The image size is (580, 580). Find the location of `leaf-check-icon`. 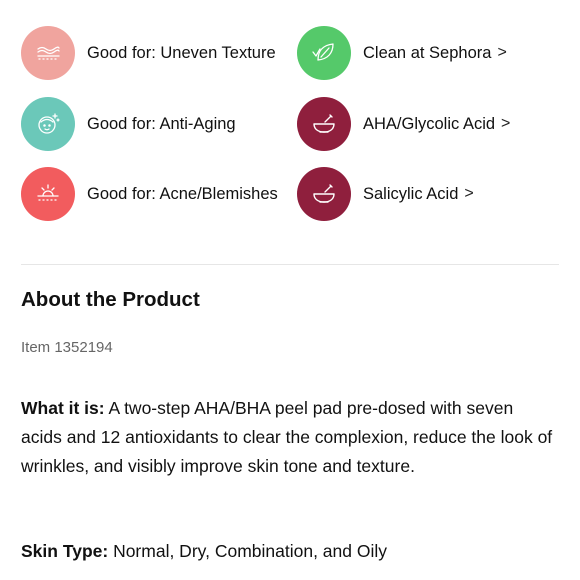

leaf-check-icon is located at coordinates (324, 53).